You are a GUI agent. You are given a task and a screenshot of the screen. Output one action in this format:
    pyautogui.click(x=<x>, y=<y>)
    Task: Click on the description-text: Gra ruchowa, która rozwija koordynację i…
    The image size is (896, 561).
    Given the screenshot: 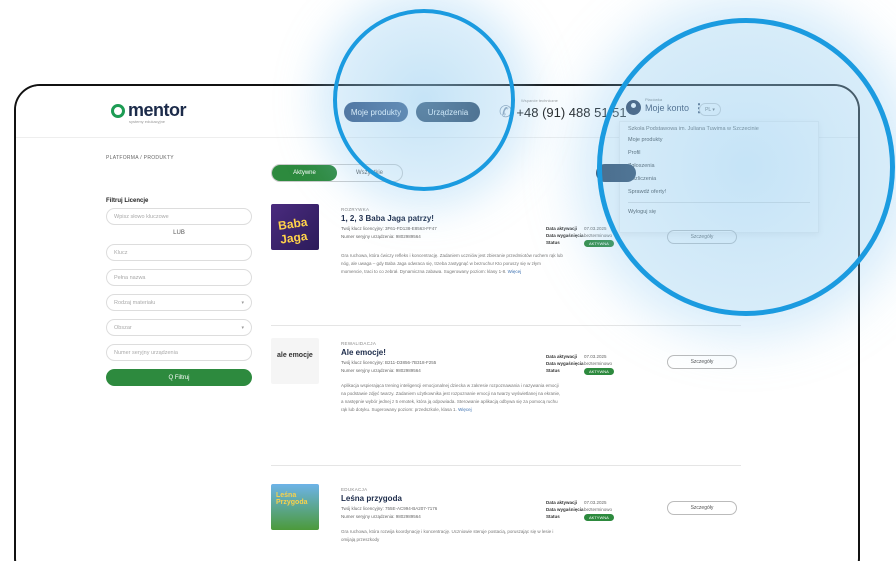 What is the action you would take?
    pyautogui.click(x=447, y=535)
    